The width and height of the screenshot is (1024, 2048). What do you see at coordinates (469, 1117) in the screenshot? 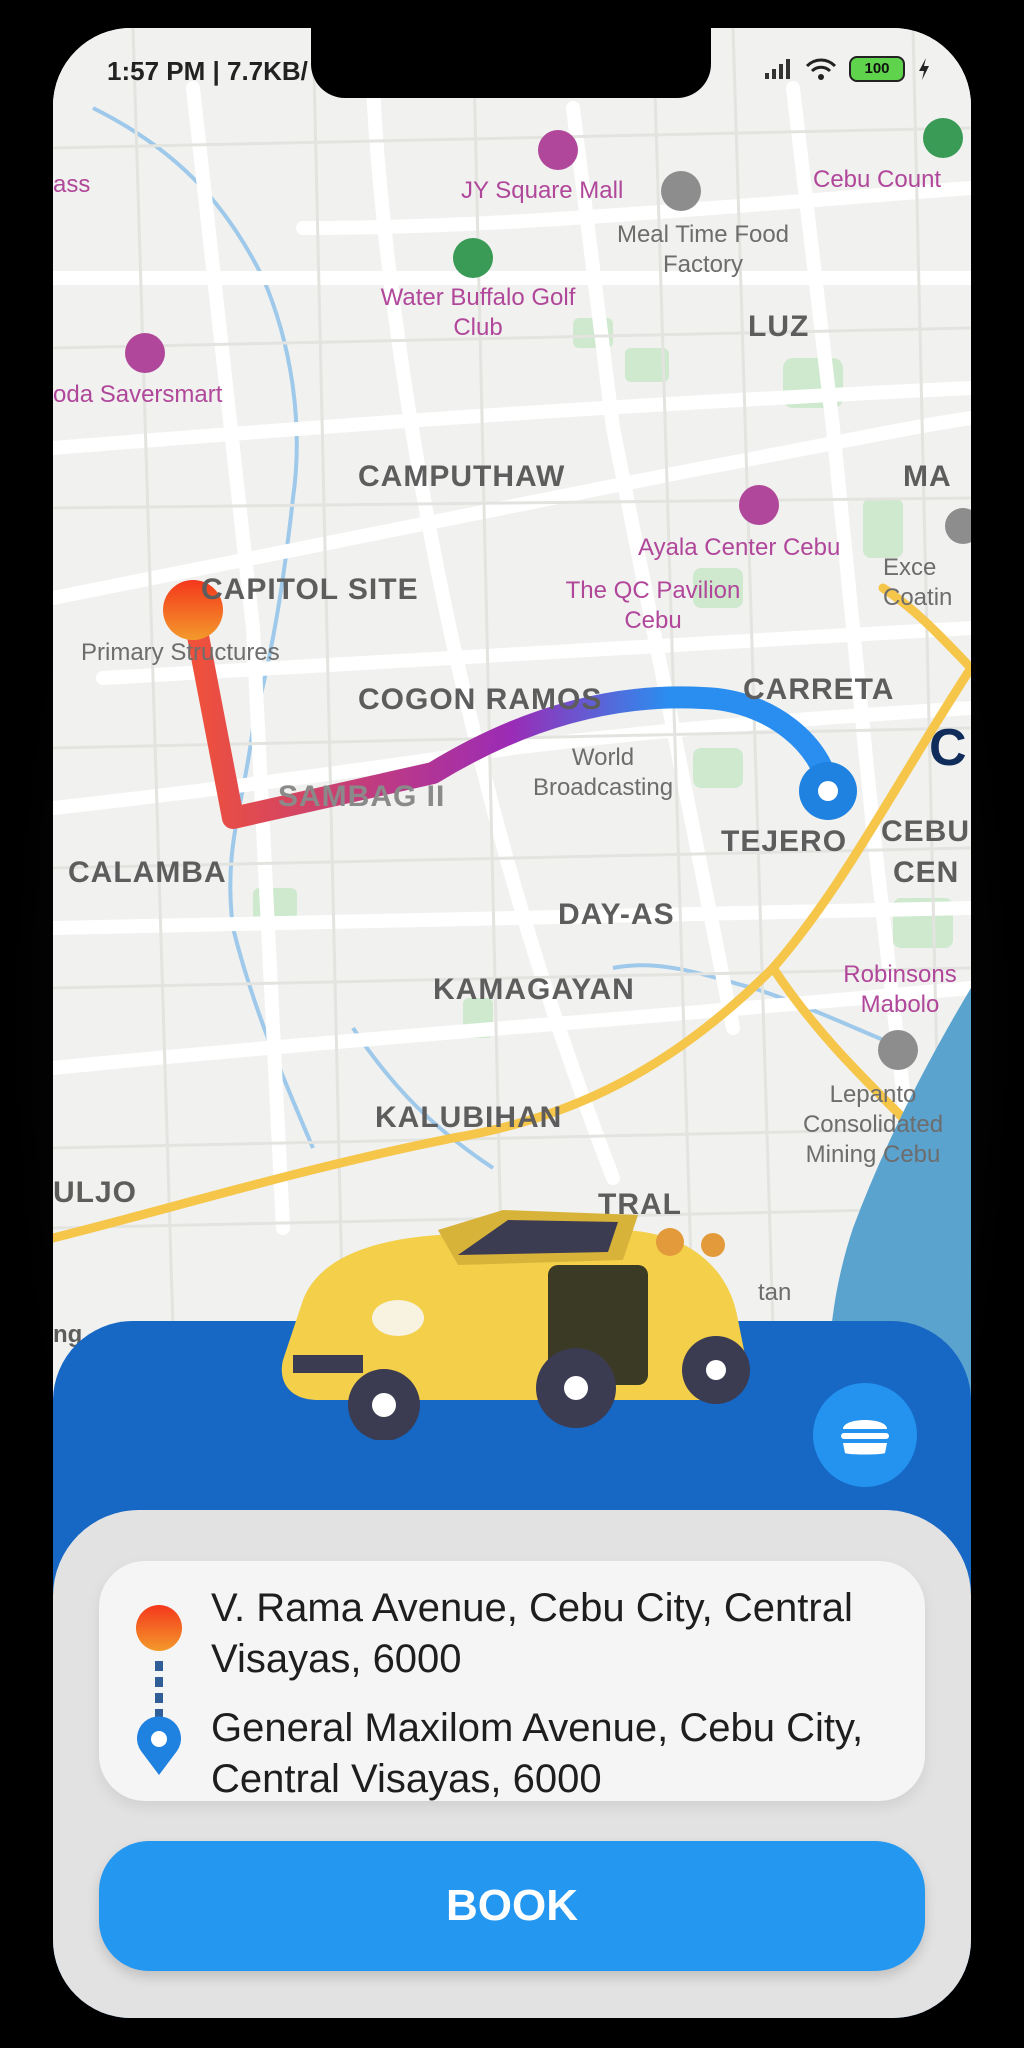
I see `map-area-label: KALUBIHAN` at bounding box center [469, 1117].